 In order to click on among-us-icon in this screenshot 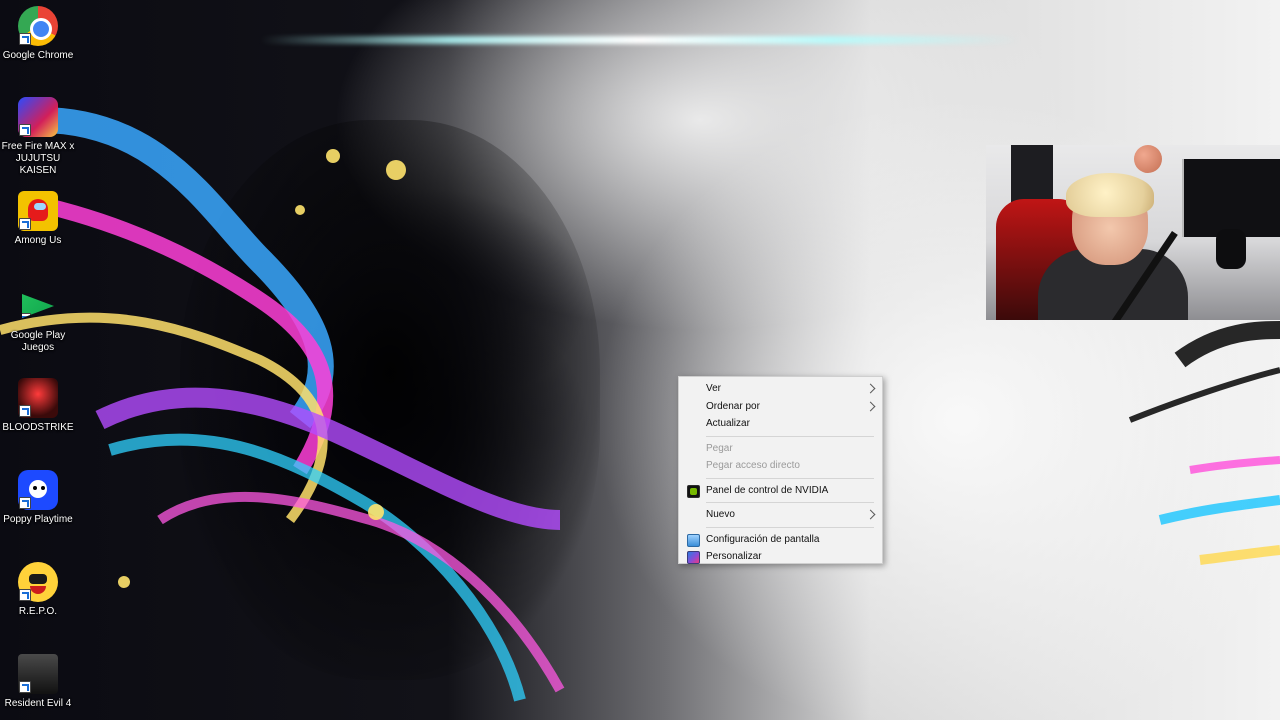, I will do `click(38, 211)`.